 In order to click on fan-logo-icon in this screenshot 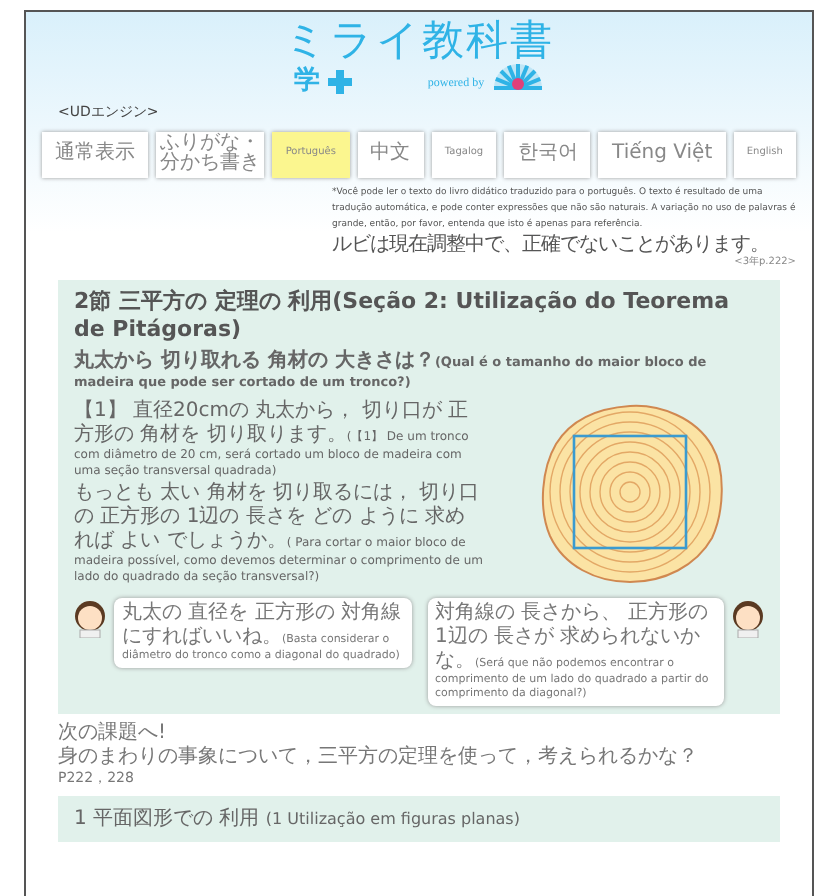, I will do `click(518, 78)`.